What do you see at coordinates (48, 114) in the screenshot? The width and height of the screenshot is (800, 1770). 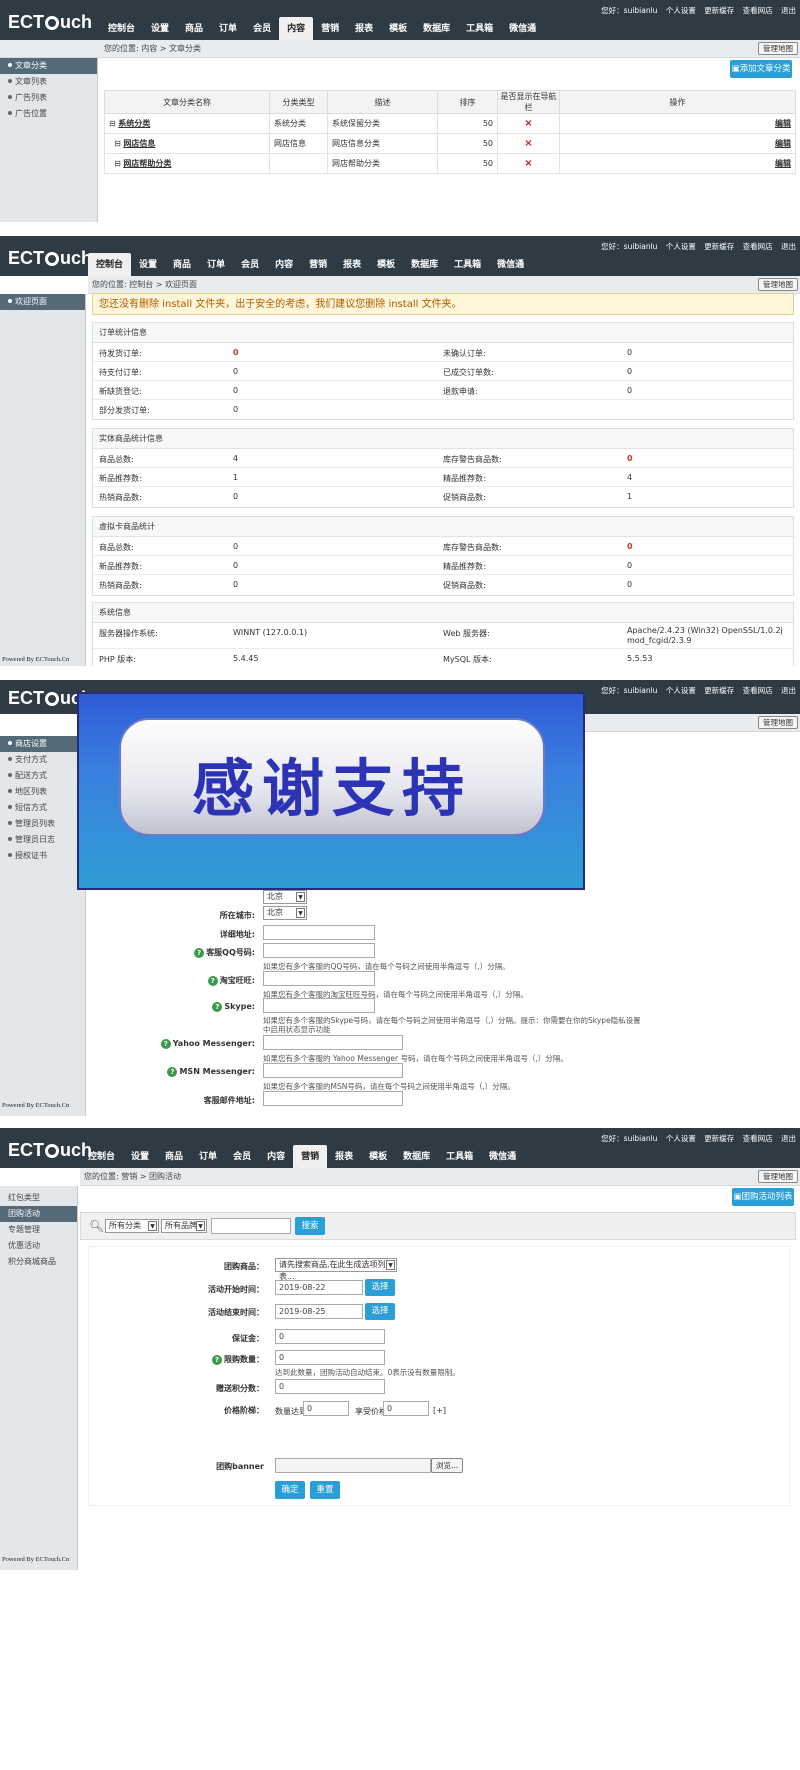 I see `sidebar-item-ad-positions: 广告位置` at bounding box center [48, 114].